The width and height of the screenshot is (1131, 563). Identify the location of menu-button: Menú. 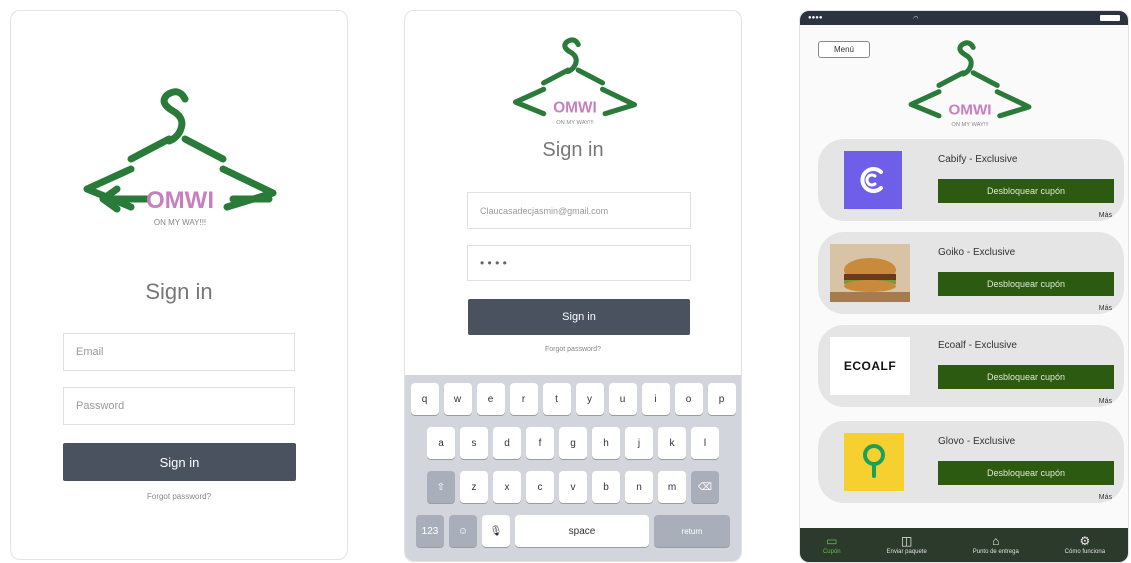
(844, 49).